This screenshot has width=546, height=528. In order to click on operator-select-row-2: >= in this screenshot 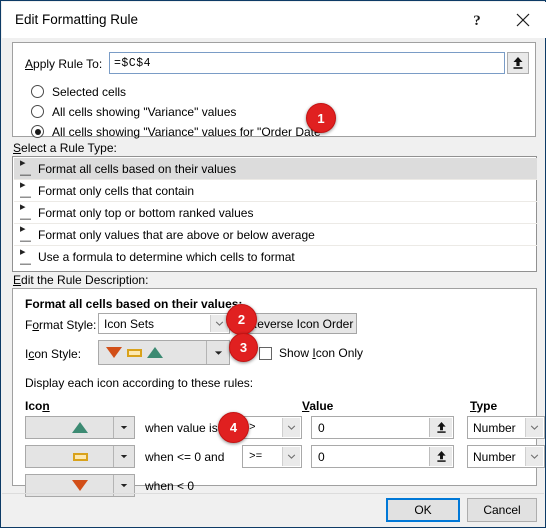, I will do `click(272, 456)`.